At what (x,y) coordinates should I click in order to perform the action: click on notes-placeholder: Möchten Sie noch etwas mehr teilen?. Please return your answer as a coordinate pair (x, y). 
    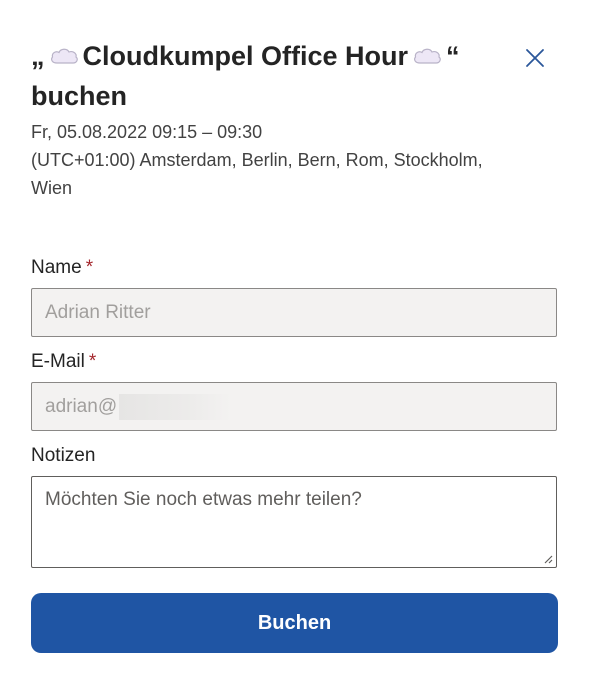
    Looking at the image, I should click on (203, 499).